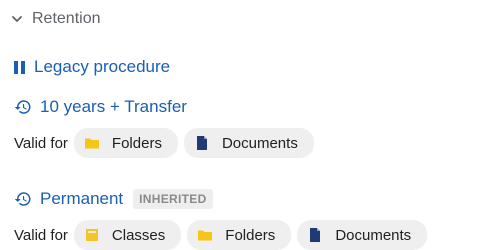 The height and width of the screenshot is (250, 501). Describe the element at coordinates (91, 235) in the screenshot. I see `class-icon` at that location.